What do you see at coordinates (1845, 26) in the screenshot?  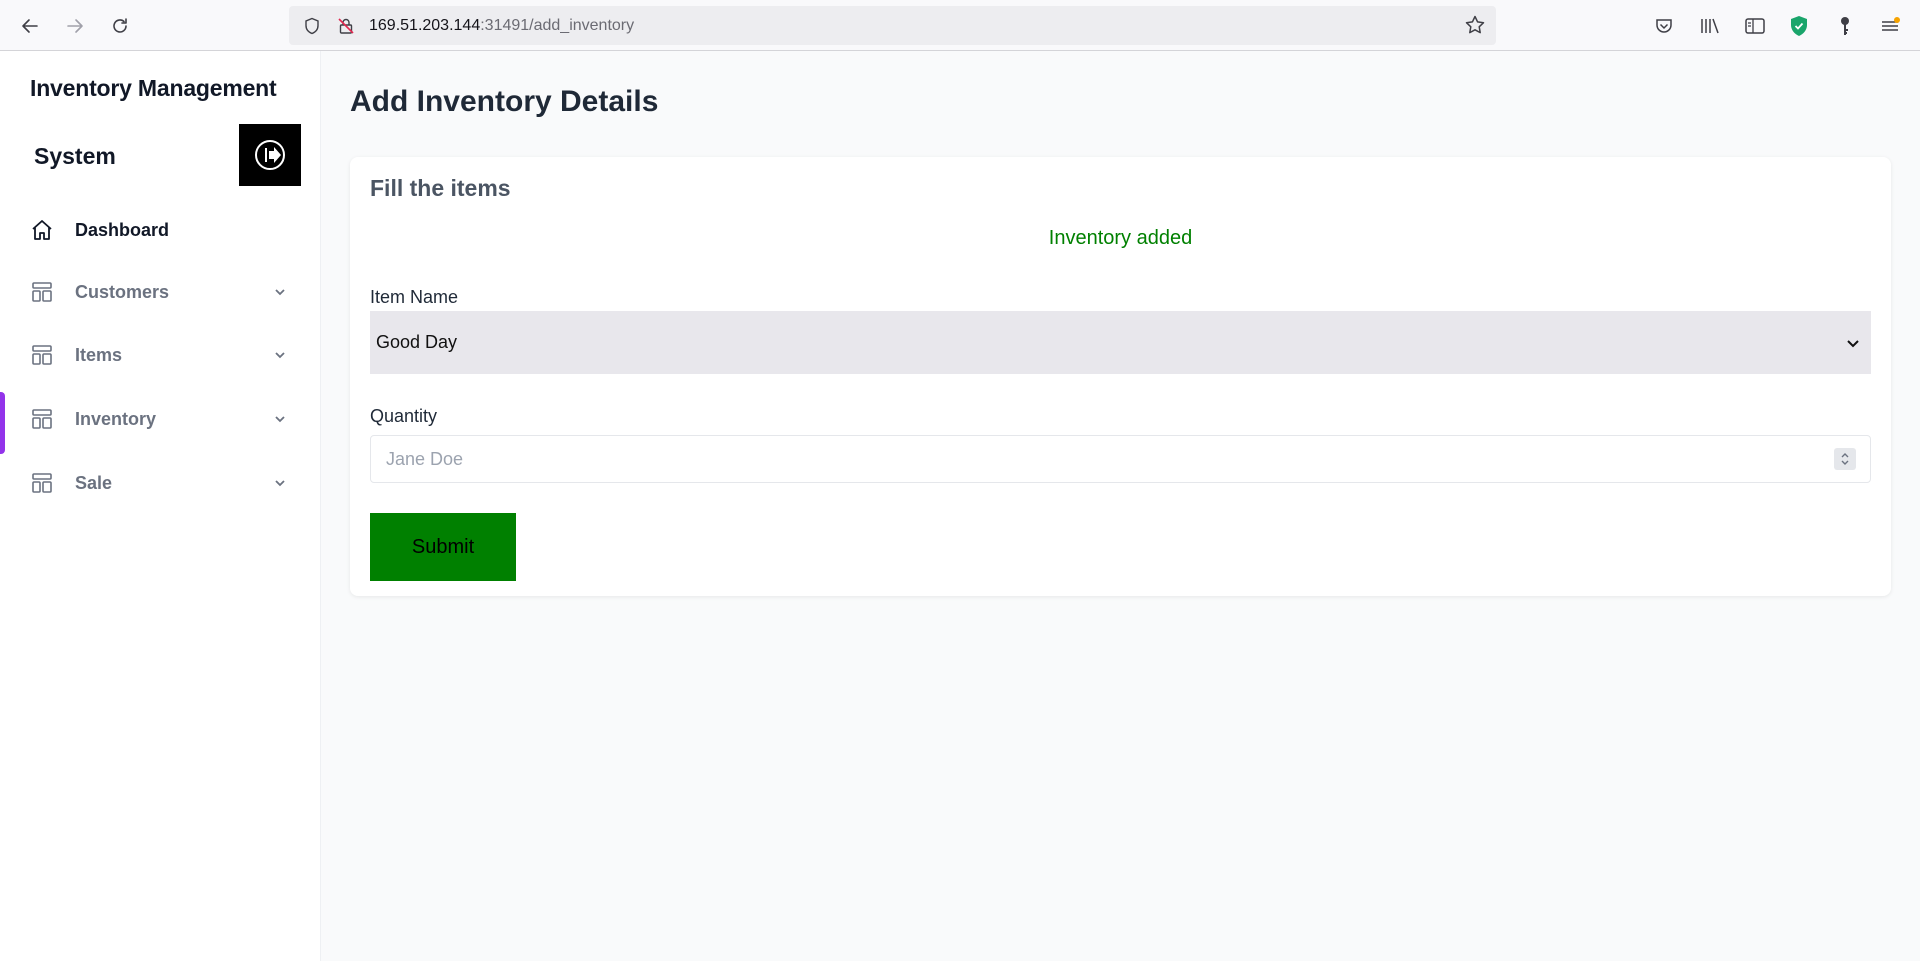 I see `key-icon` at bounding box center [1845, 26].